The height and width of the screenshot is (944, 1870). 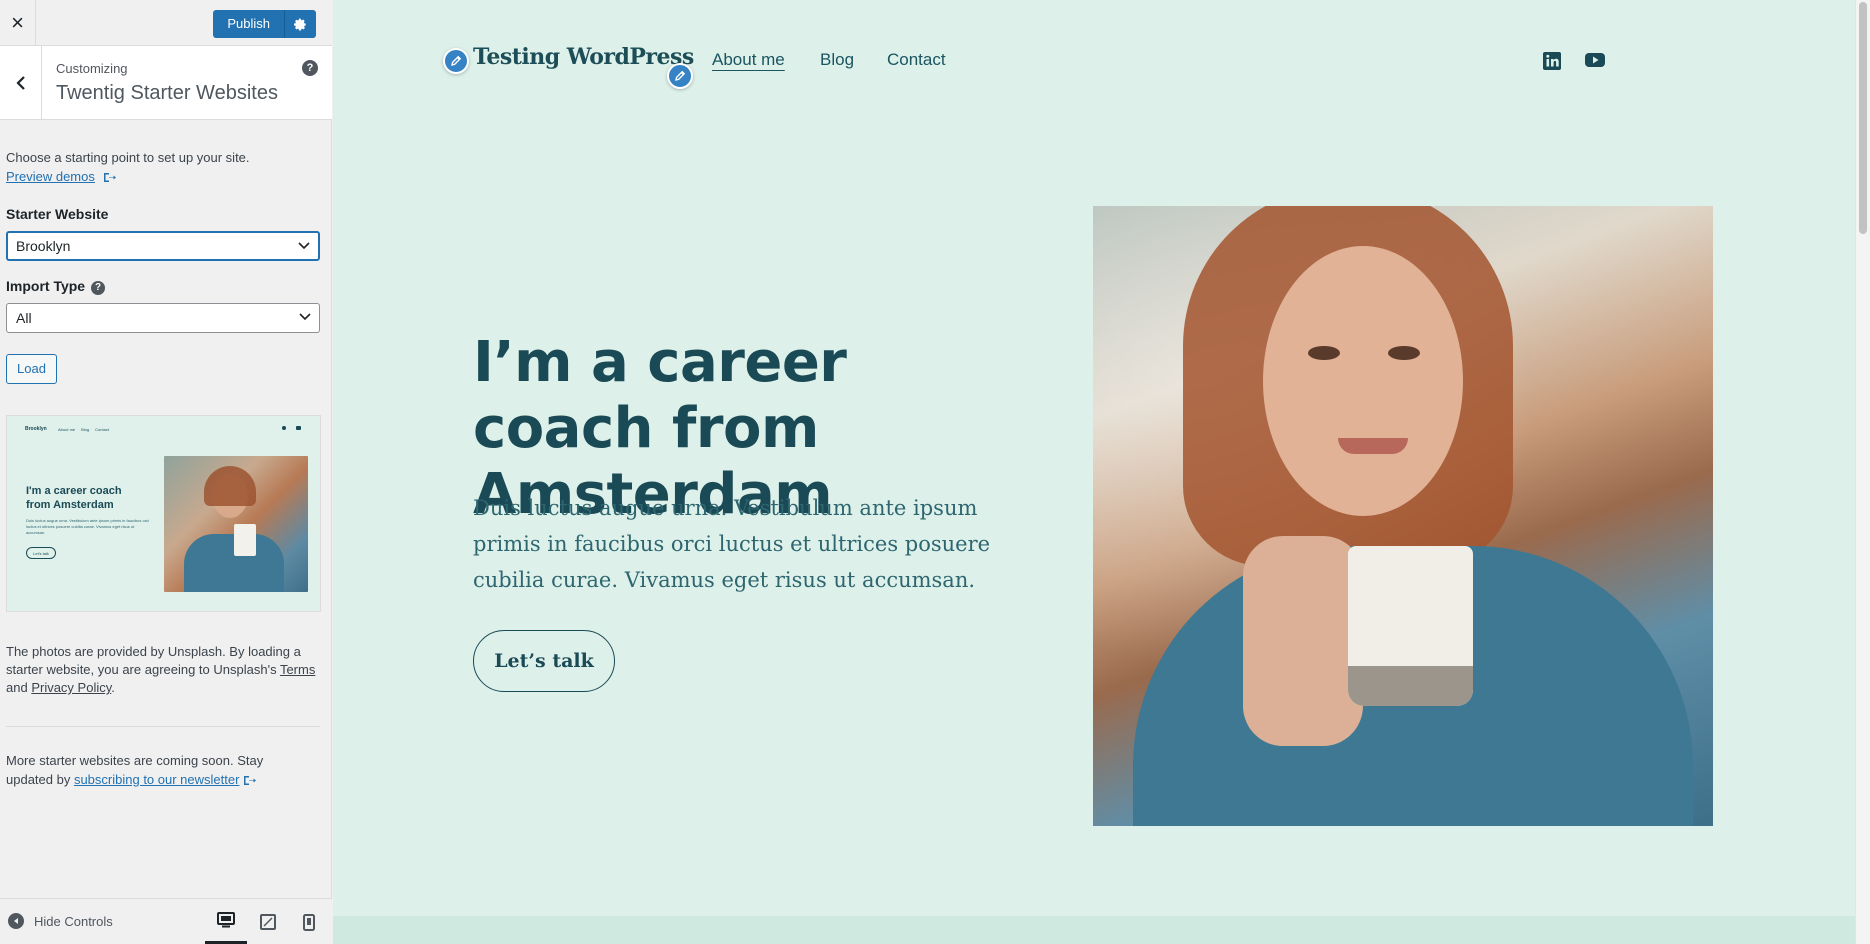 I want to click on section-header: Customizing Twentig Starter Websites ?, so click(x=166, y=83).